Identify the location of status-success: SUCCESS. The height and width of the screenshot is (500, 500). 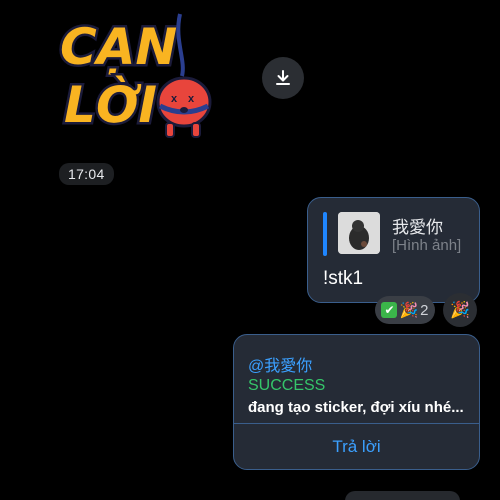
(287, 385).